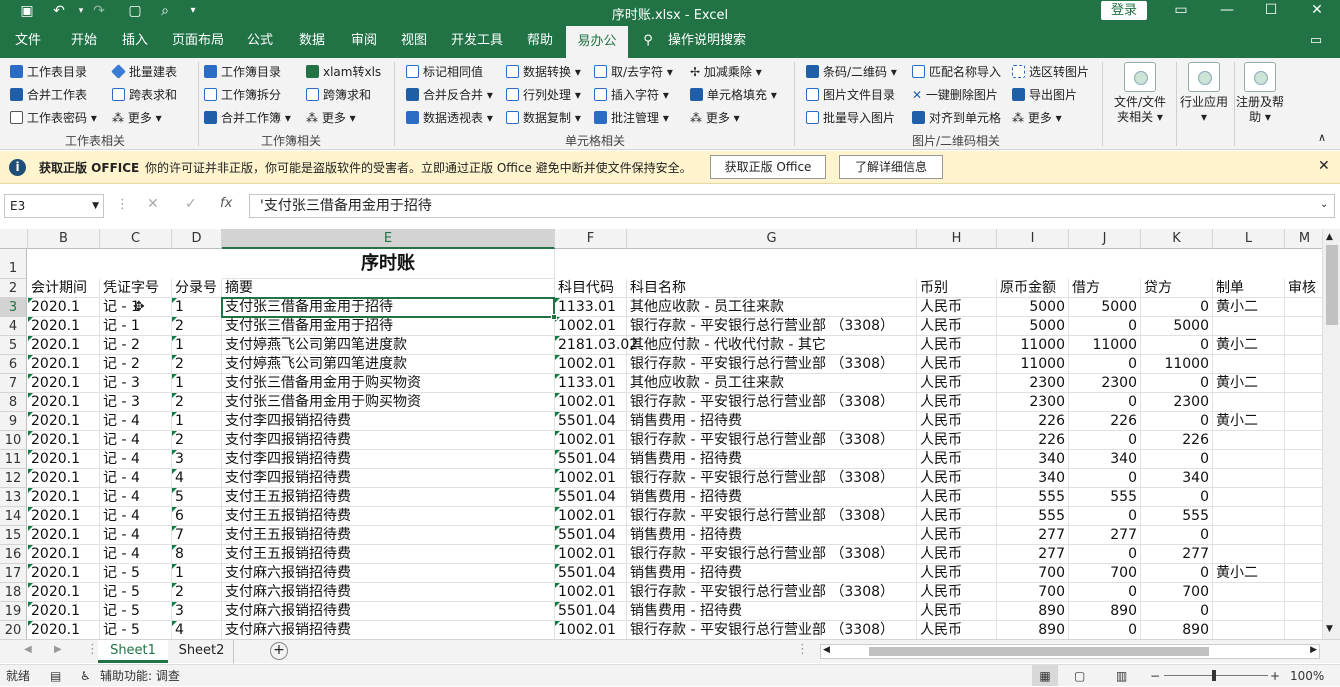 Image resolution: width=1340 pixels, height=687 pixels. What do you see at coordinates (136, 573) in the screenshot?
I see `table-cell: 记 - 5` at bounding box center [136, 573].